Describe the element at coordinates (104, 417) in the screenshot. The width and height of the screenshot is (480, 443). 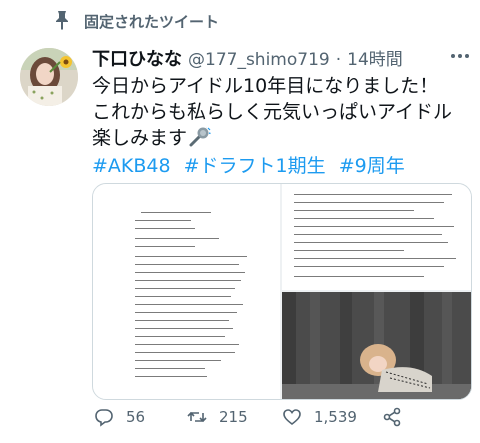
I see `reply-icon` at that location.